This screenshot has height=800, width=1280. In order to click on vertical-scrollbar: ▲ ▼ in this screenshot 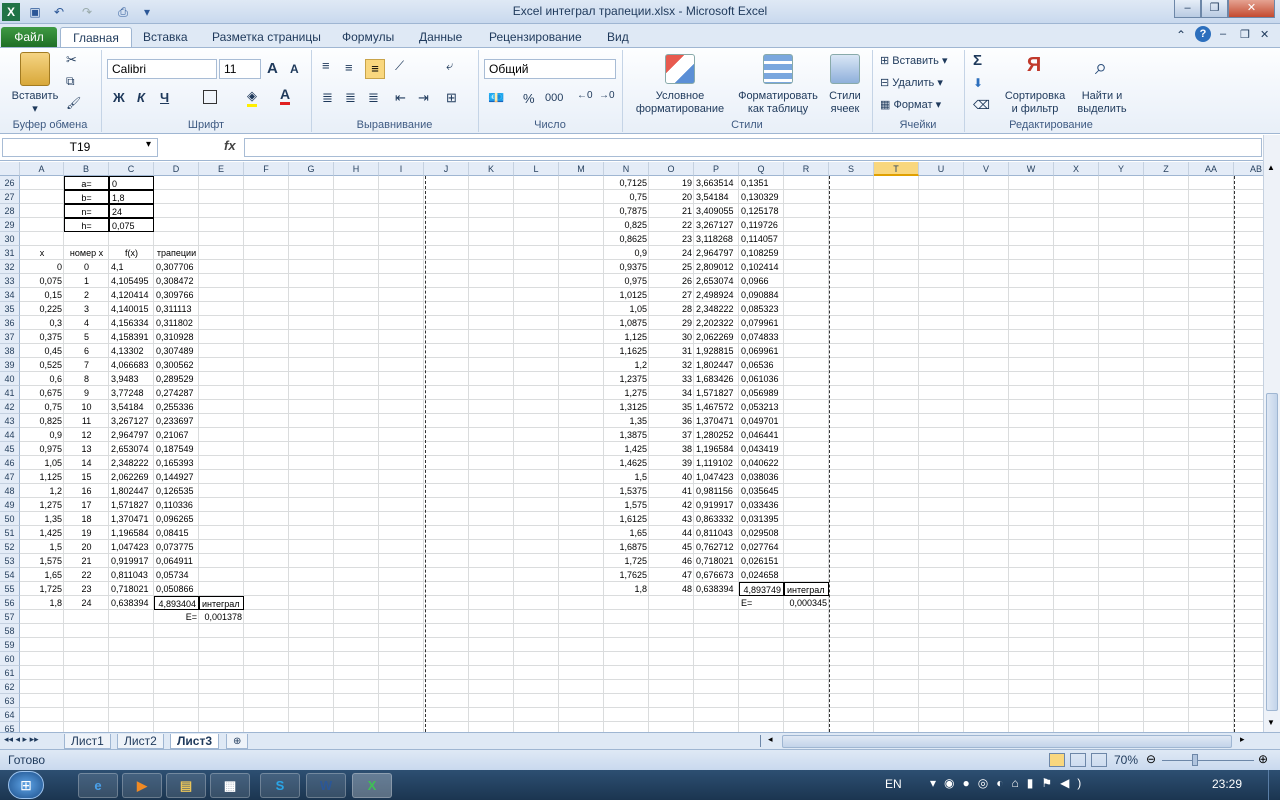, I will do `click(1271, 433)`.